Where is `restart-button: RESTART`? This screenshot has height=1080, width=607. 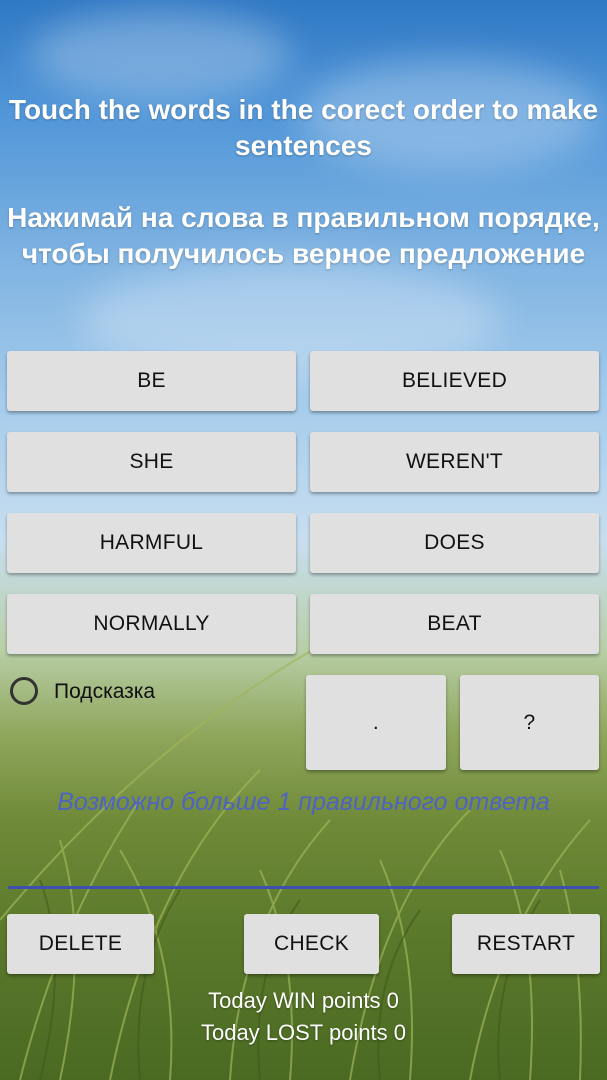 restart-button: RESTART is located at coordinates (526, 944).